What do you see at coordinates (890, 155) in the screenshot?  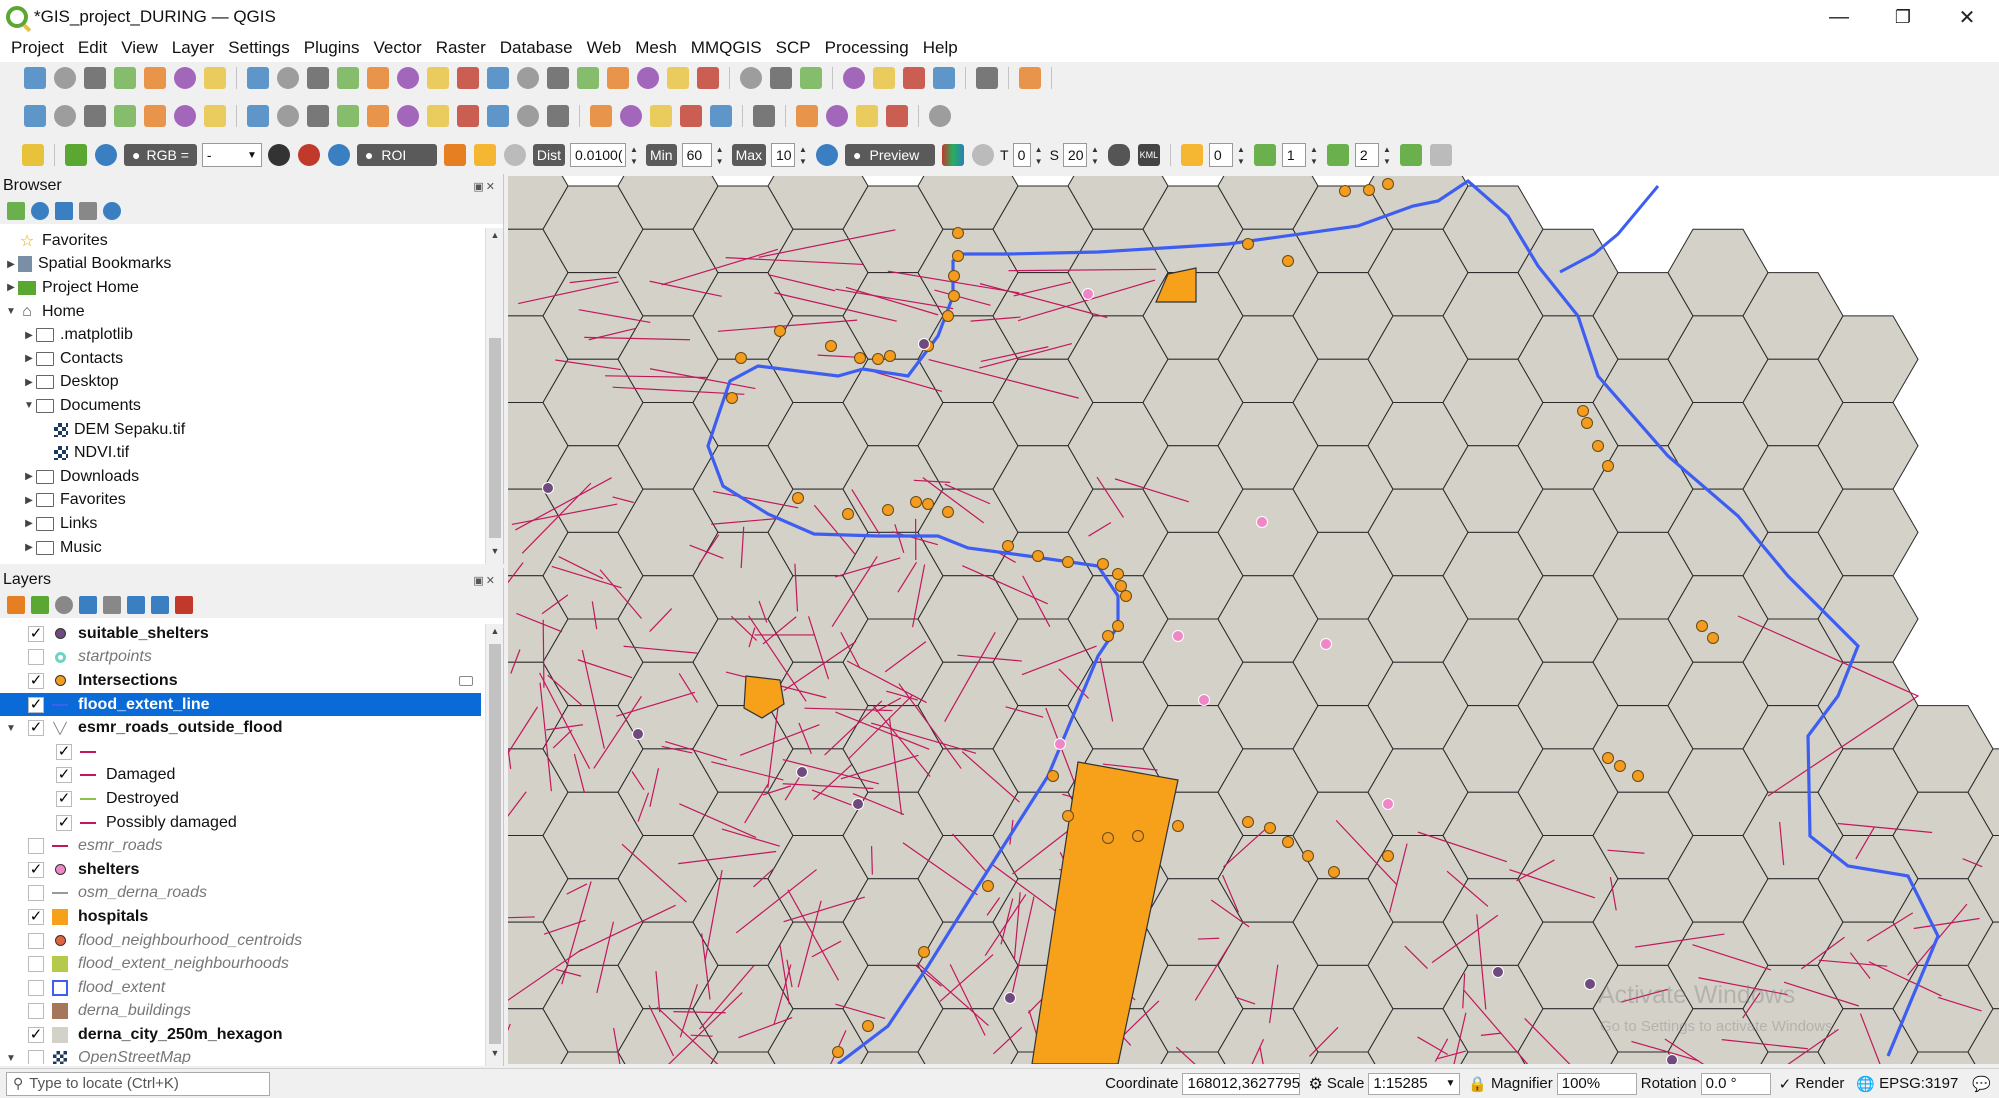 I see `preview-button: ● Preview` at bounding box center [890, 155].